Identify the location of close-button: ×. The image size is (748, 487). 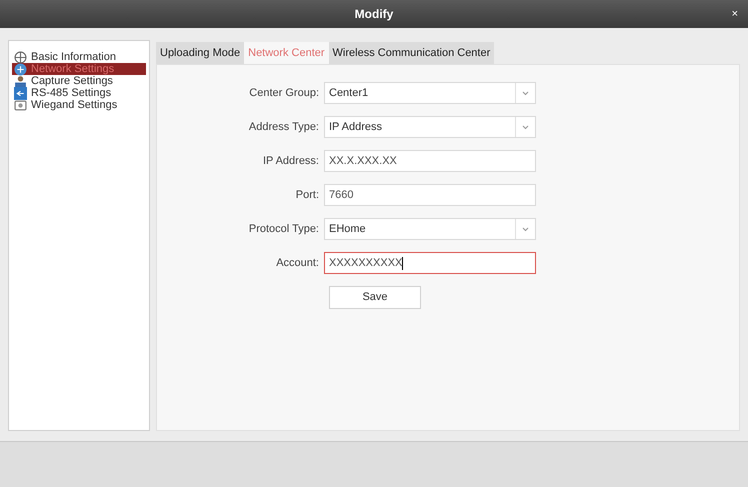
(735, 14).